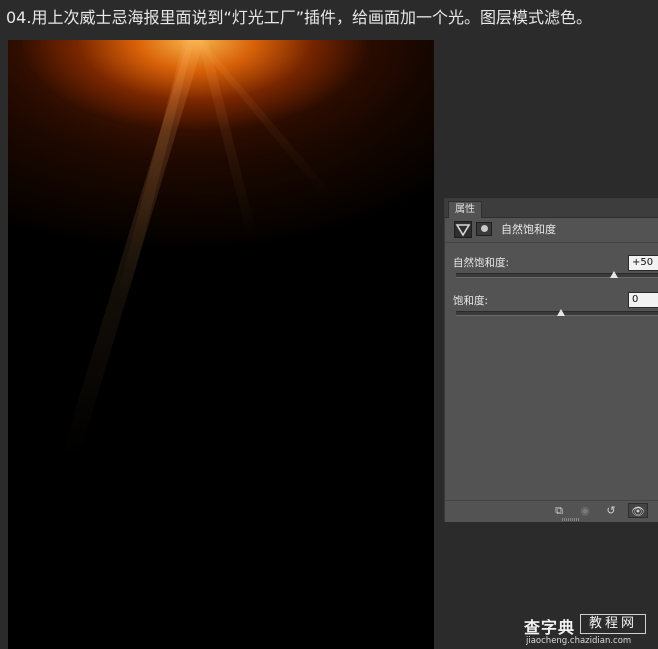 This screenshot has height=649, width=658. I want to click on vibrance-slider-thumb, so click(613, 274).